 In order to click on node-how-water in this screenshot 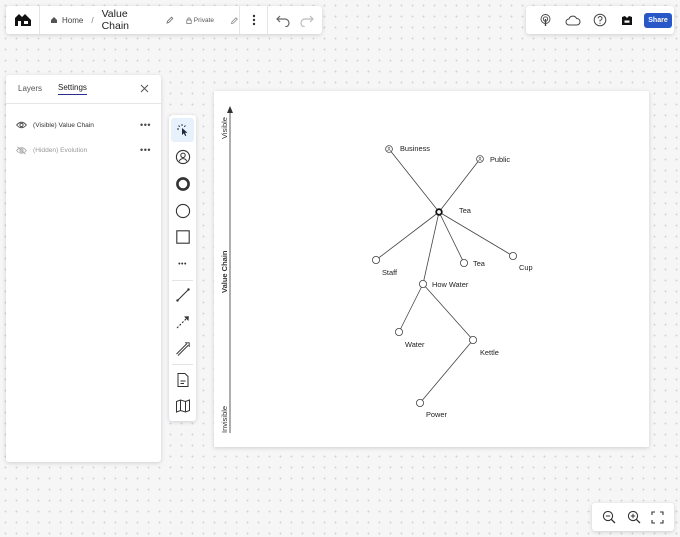, I will do `click(422, 283)`.